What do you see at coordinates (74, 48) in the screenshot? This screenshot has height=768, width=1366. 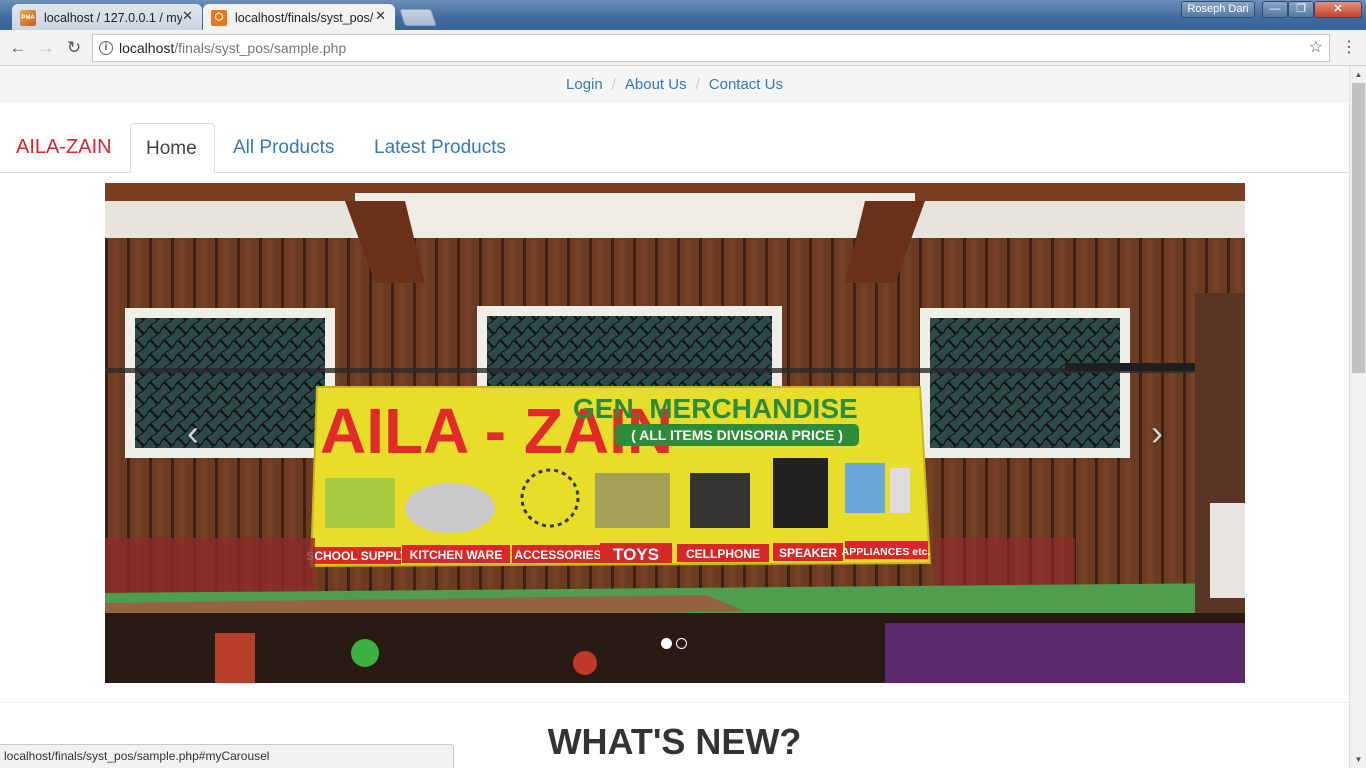 I see `reload-icon: ↻` at bounding box center [74, 48].